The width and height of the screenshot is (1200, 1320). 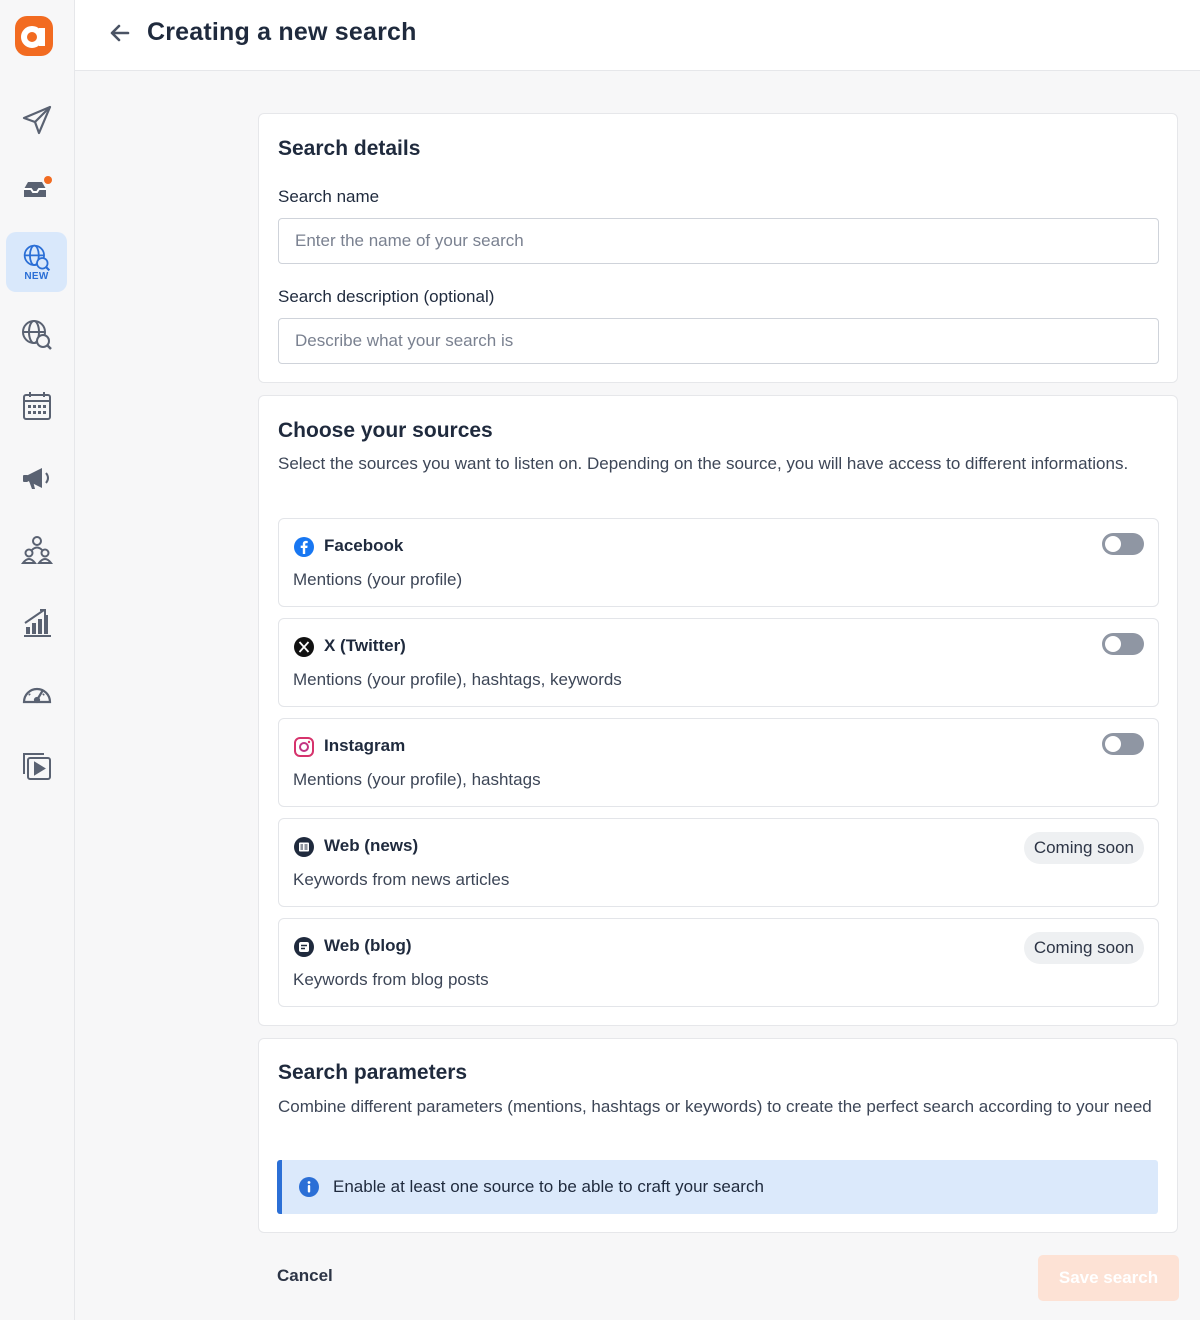 What do you see at coordinates (386, 296) in the screenshot?
I see `search-description-label: Search description (optional)` at bounding box center [386, 296].